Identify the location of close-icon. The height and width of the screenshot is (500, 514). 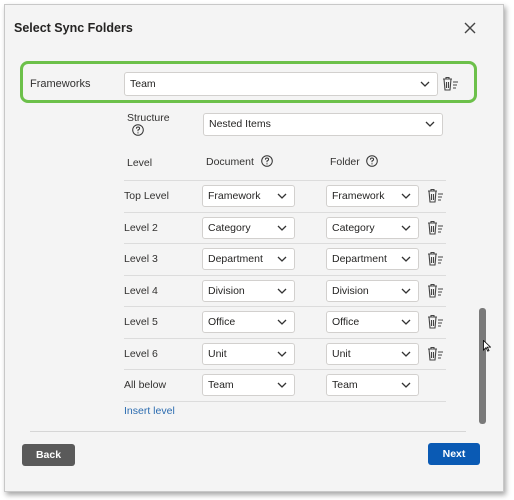
(470, 28).